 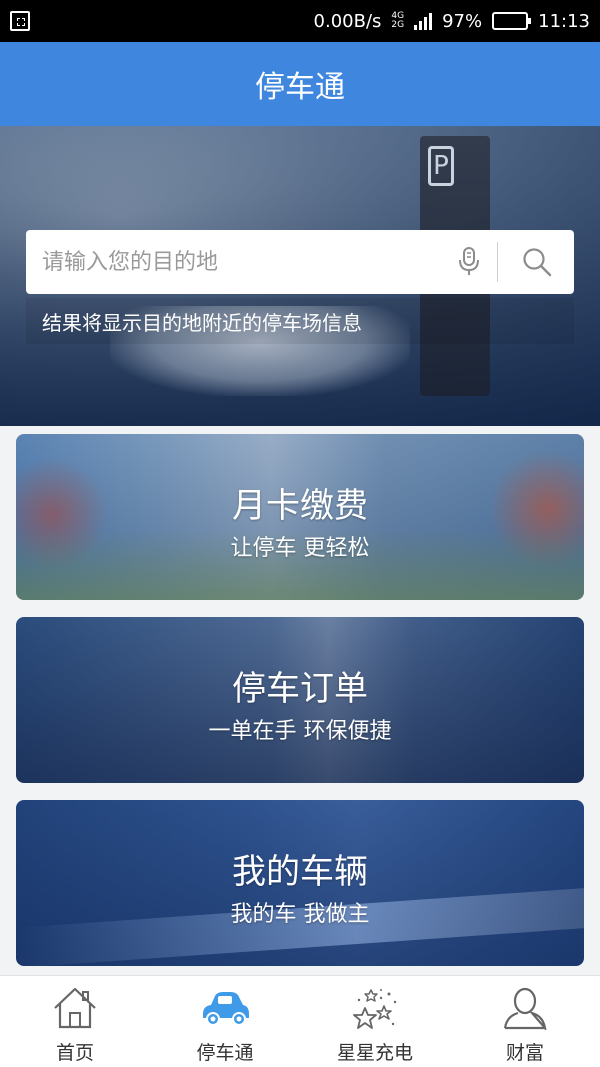 I want to click on card-title: 停车订单, so click(x=300, y=689).